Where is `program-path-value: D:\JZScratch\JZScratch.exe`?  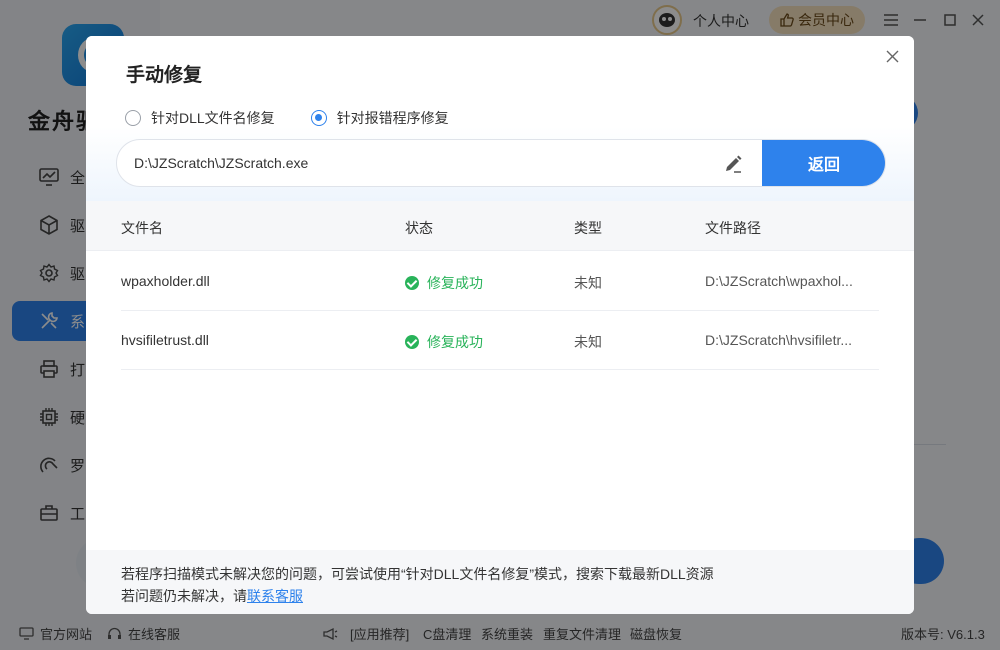
program-path-value: D:\JZScratch\JZScratch.exe is located at coordinates (221, 163).